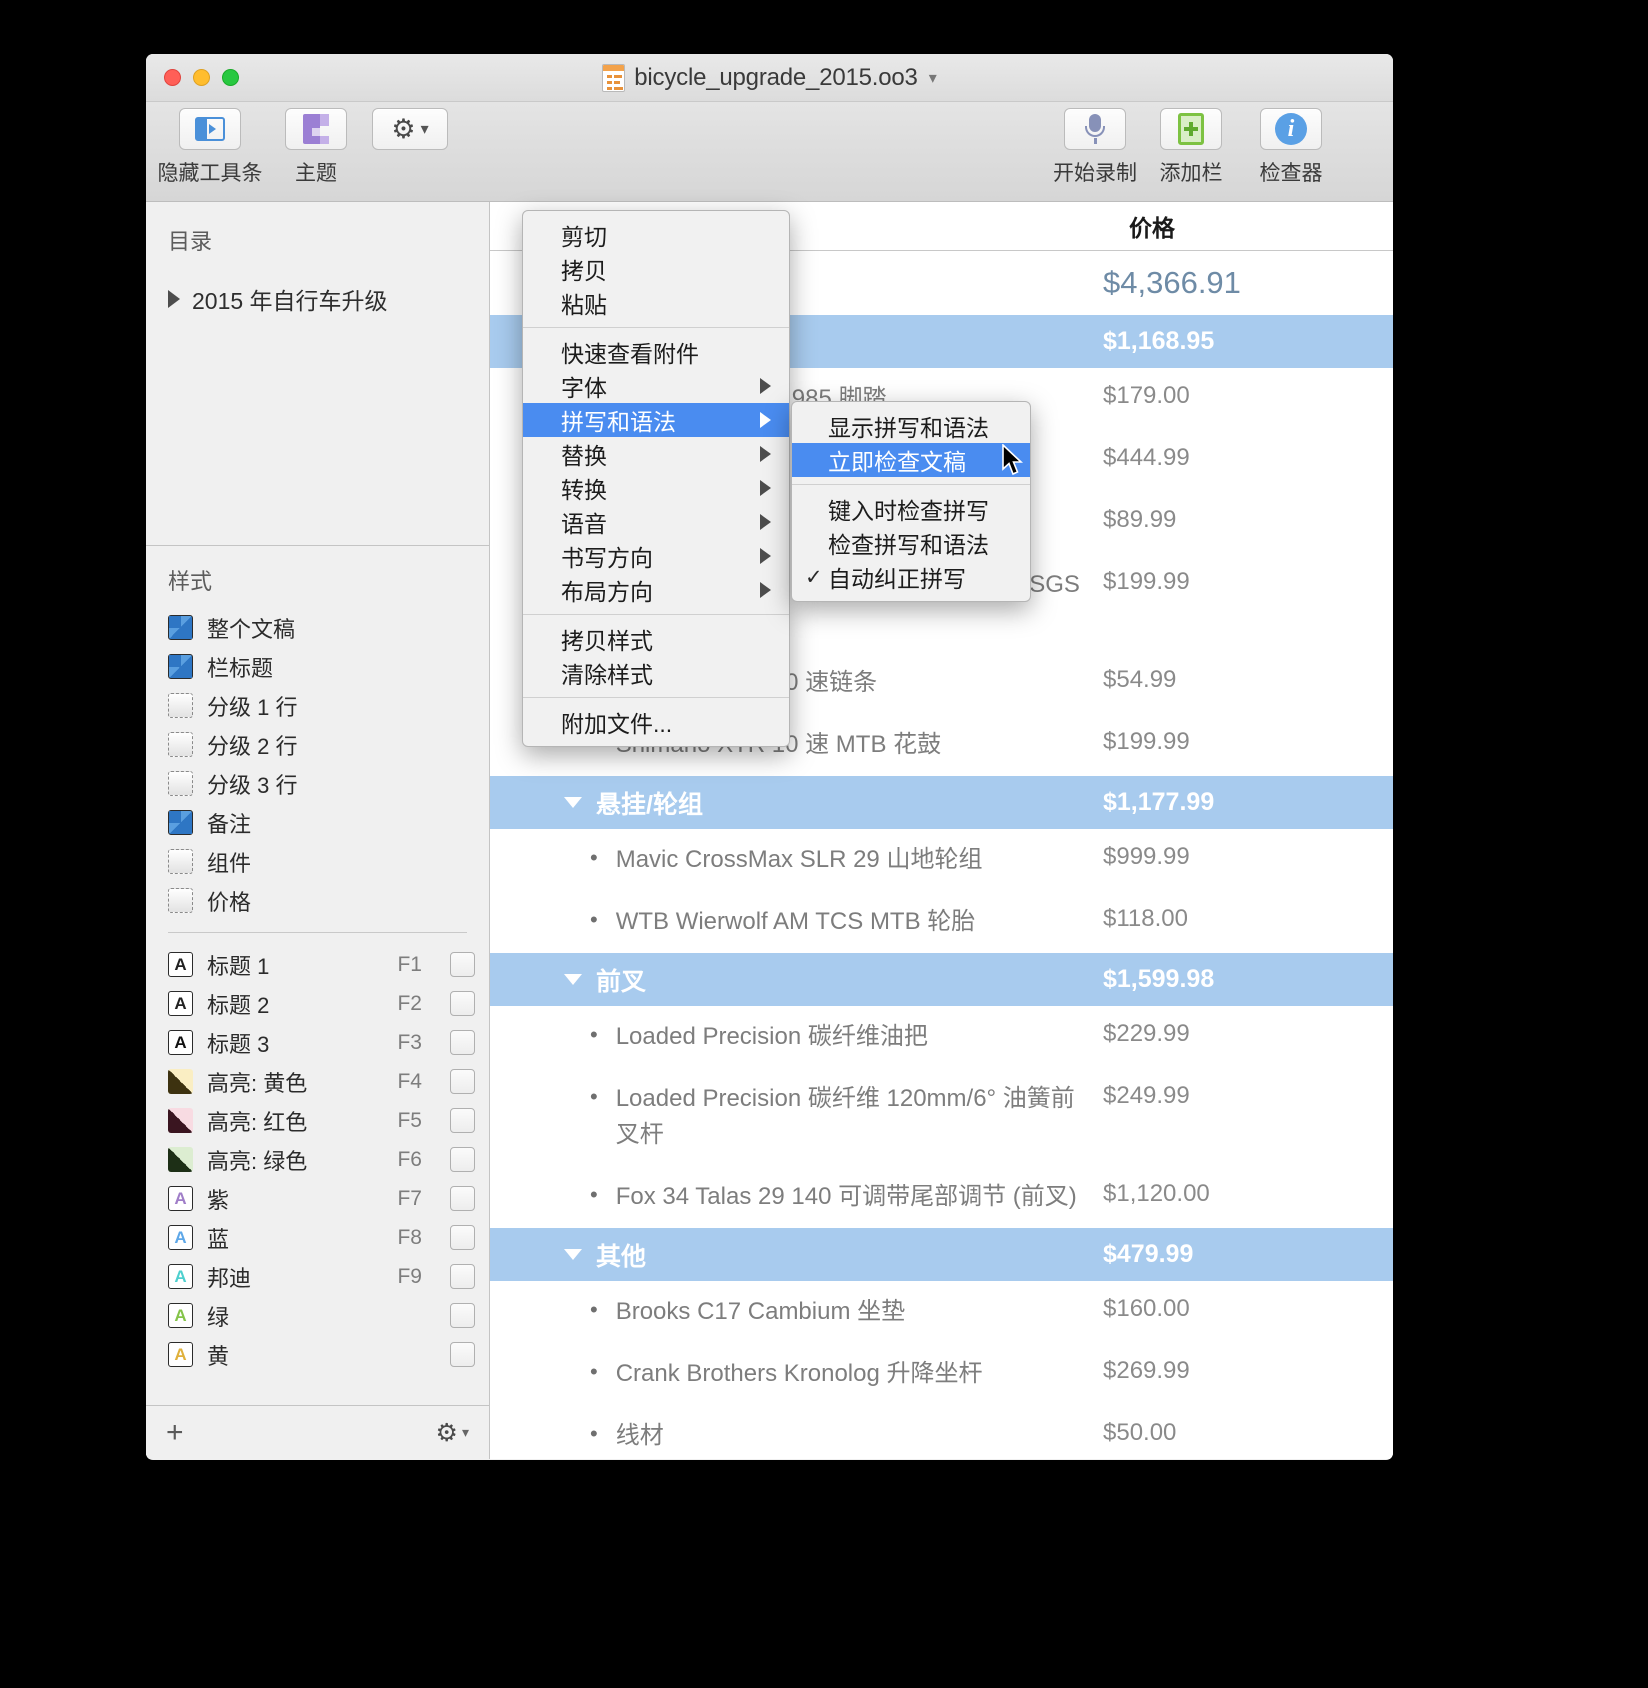 This screenshot has width=1648, height=1688. What do you see at coordinates (941, 860) in the screenshot?
I see `outline-row-item: • Mavic CrossMax SLR 29 山地轮组 $999.99` at bounding box center [941, 860].